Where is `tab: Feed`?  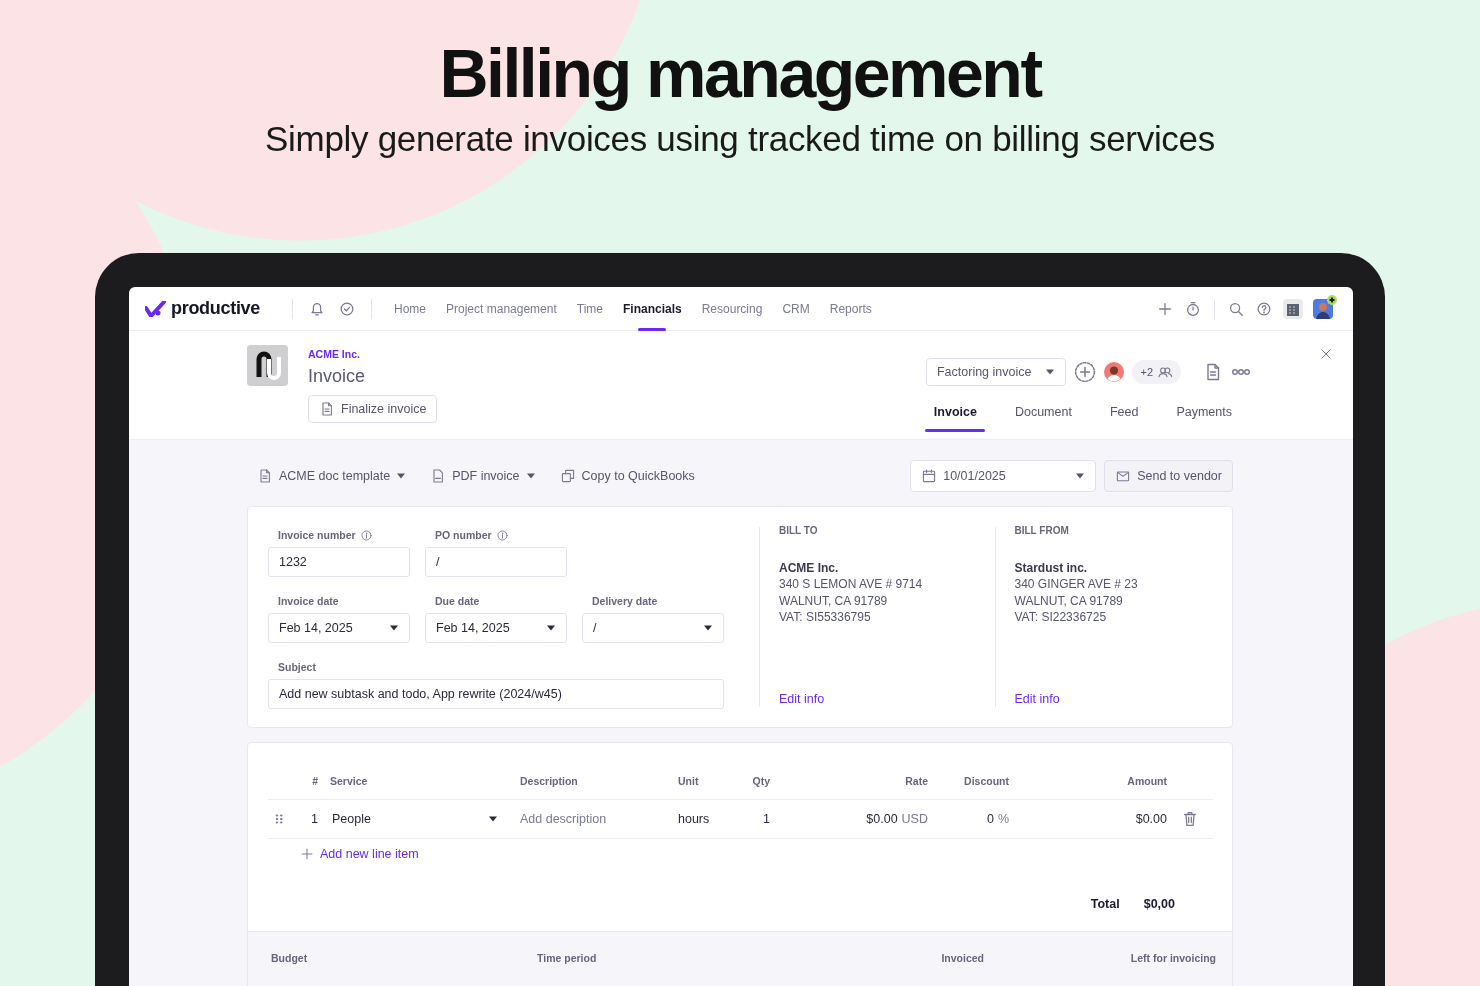
tab: Feed is located at coordinates (1124, 412).